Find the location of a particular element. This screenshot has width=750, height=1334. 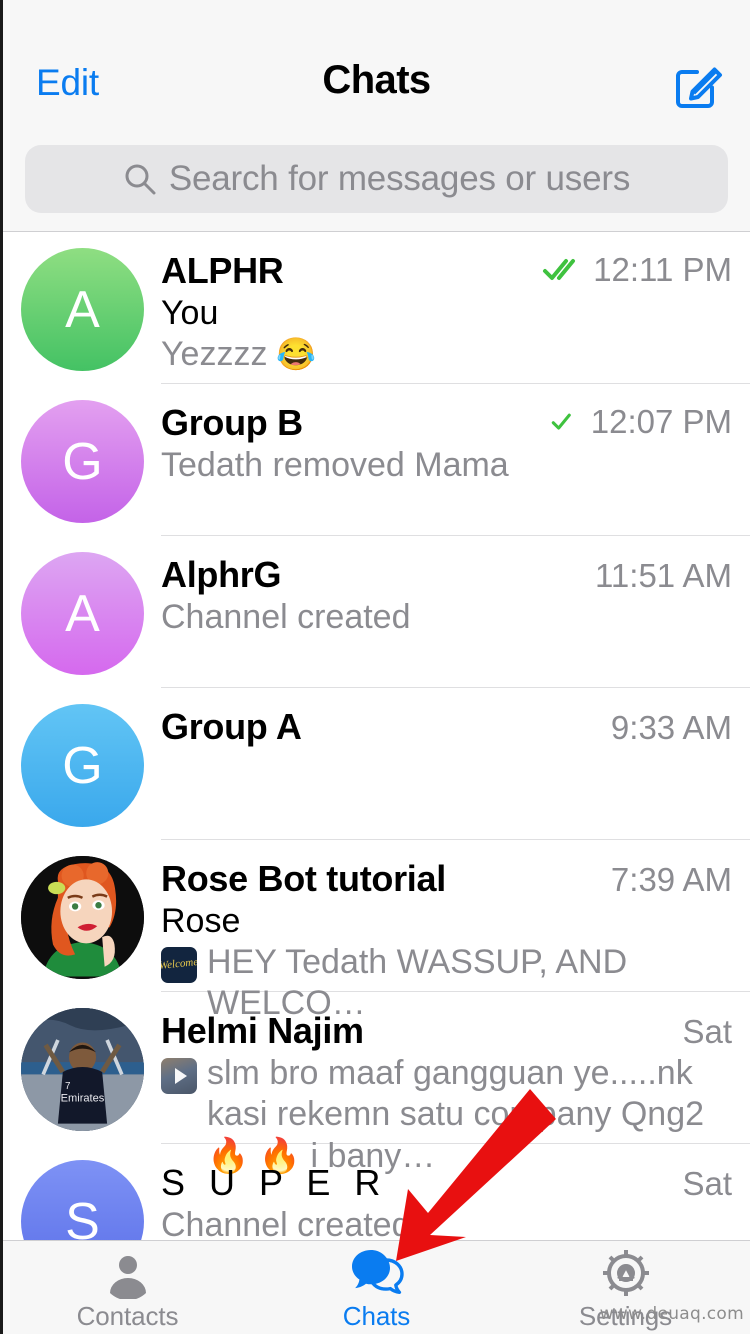

chat-title: Group A is located at coordinates (231, 726).